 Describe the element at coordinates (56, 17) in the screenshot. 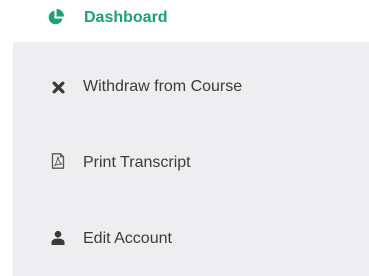

I see `pie-chart-icon` at that location.